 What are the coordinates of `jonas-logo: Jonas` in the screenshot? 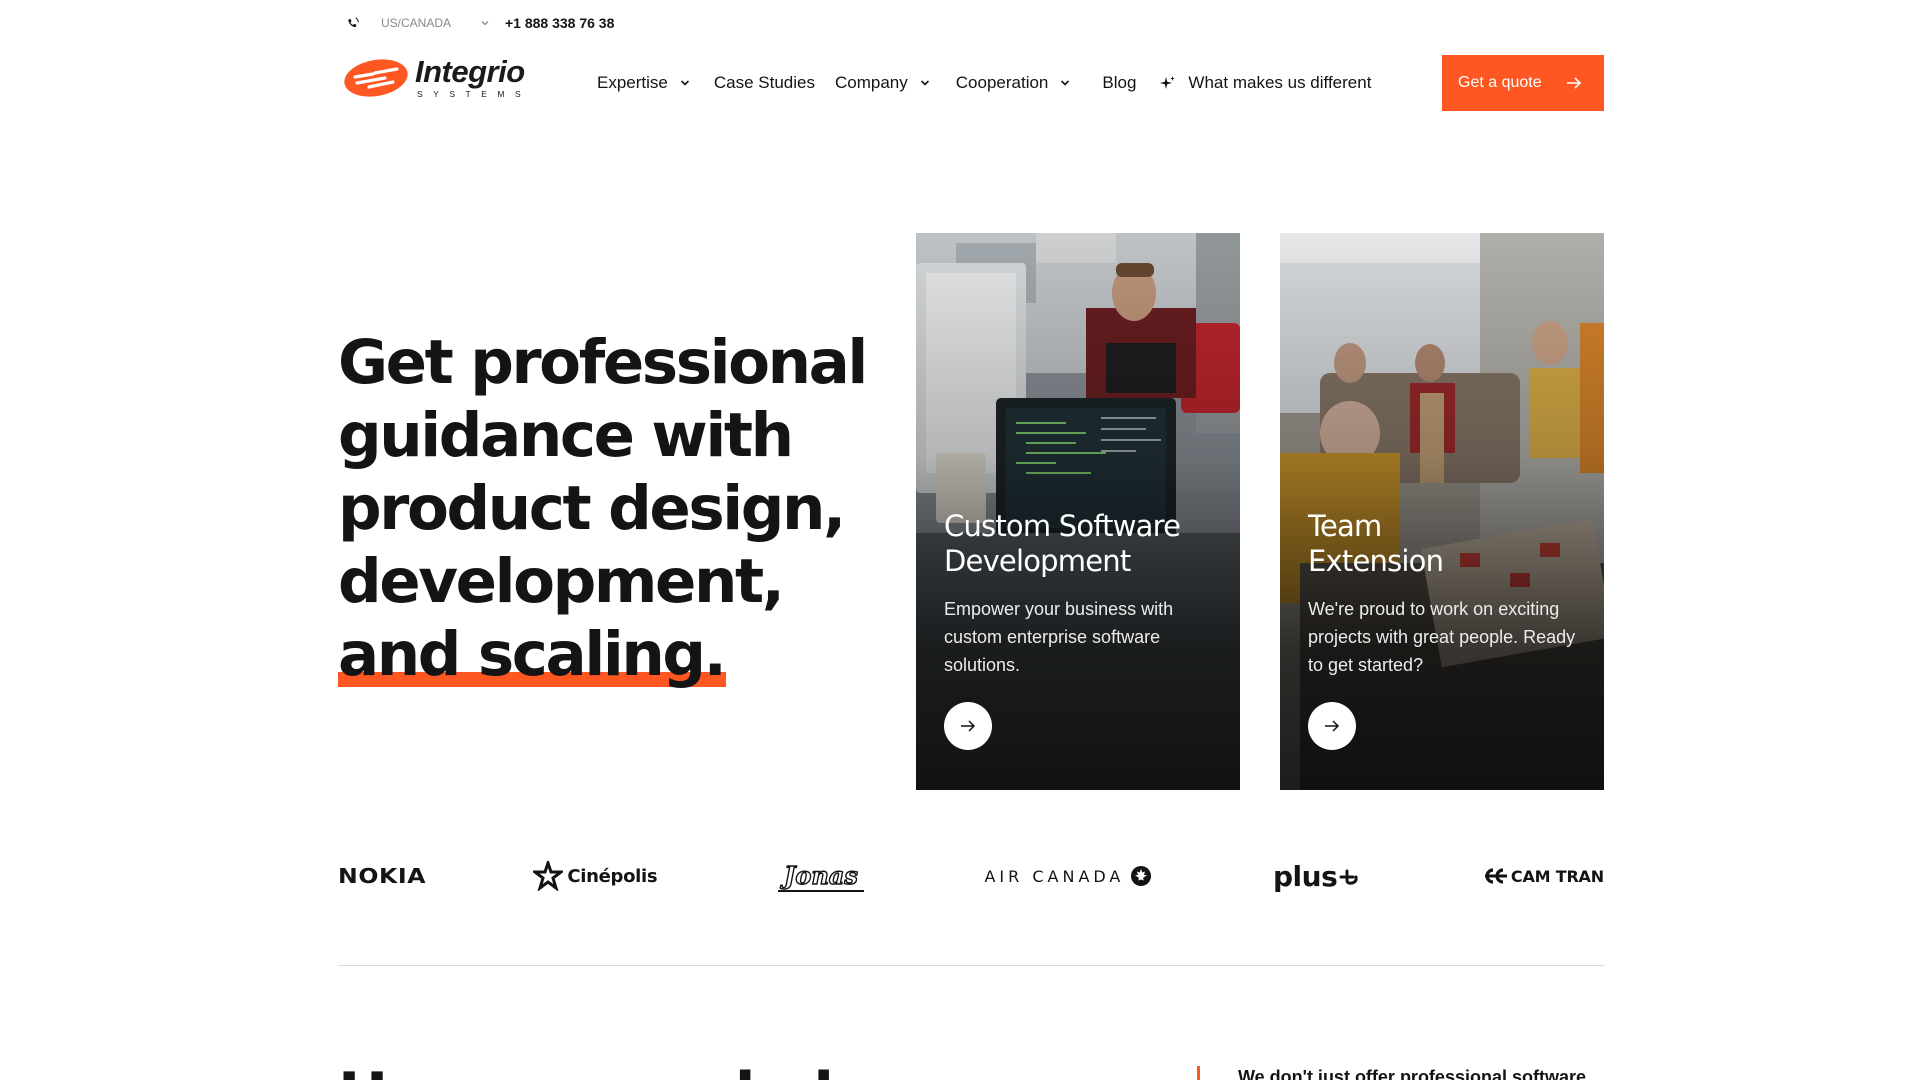 It's located at (820, 876).